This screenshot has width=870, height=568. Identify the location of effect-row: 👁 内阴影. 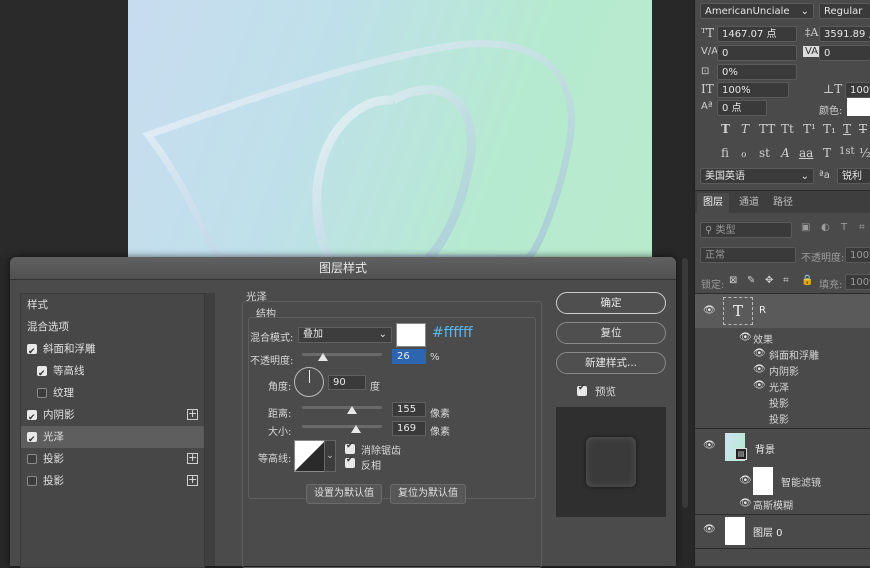
(782, 370).